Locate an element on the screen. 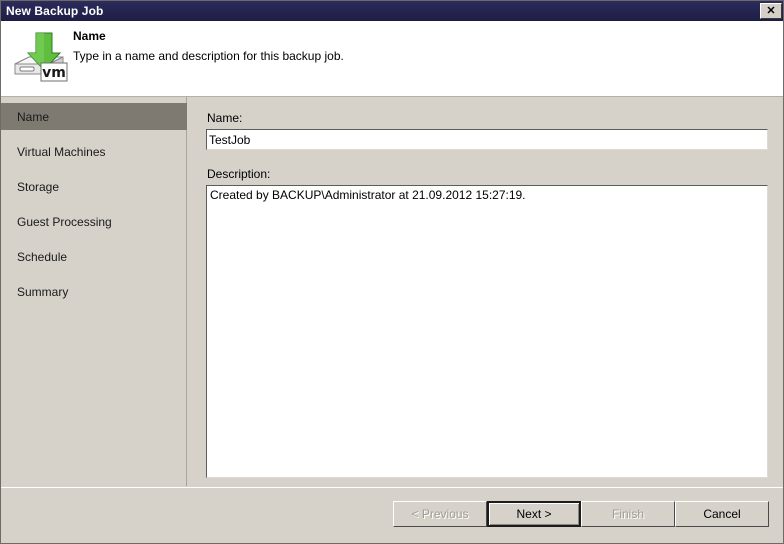 The width and height of the screenshot is (784, 544). close-glyph: ✕ is located at coordinates (771, 10).